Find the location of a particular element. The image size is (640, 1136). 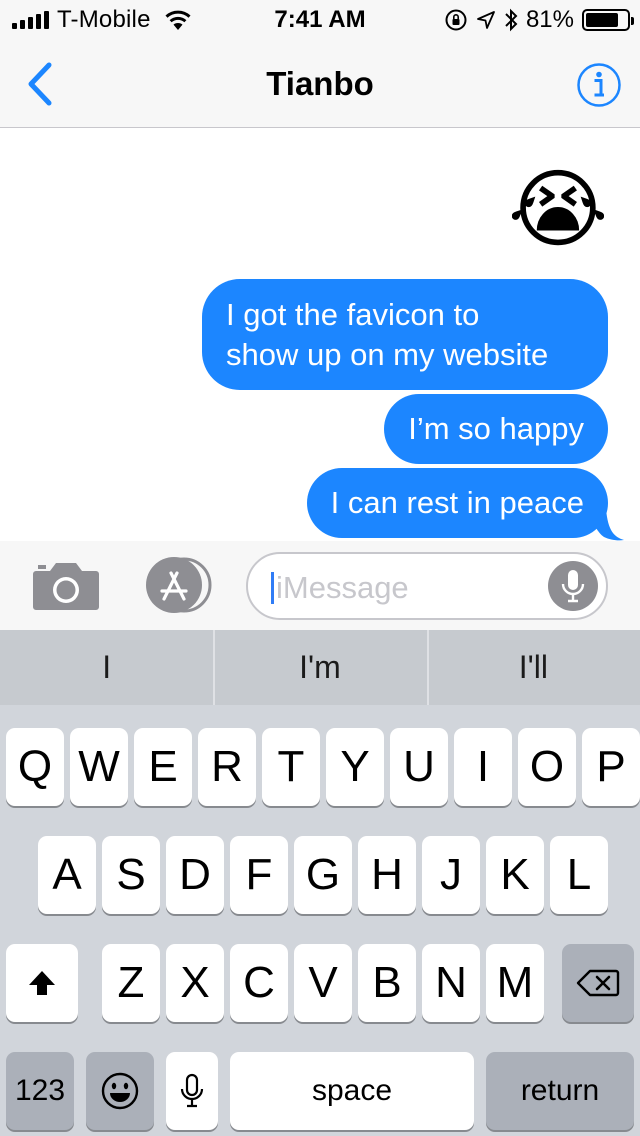

contact-name-title: Tianbo is located at coordinates (320, 84).